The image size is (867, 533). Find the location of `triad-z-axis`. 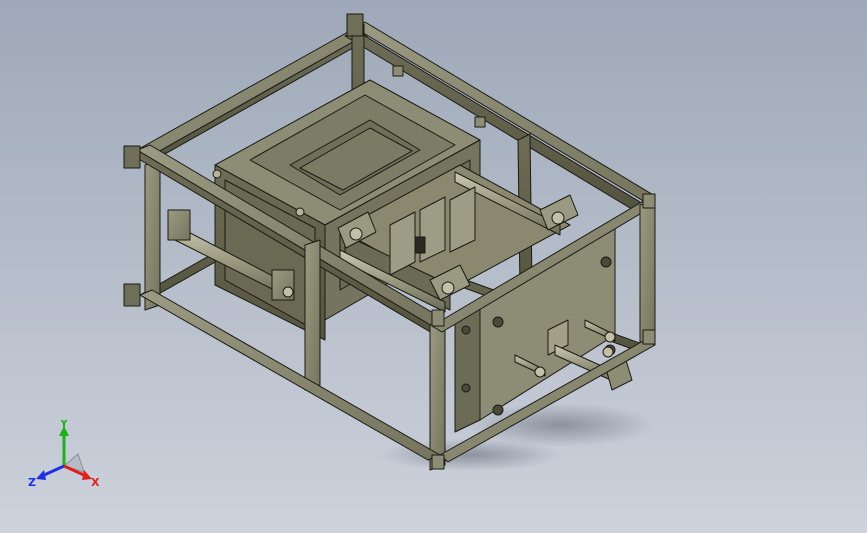

triad-z-axis is located at coordinates (53, 471).